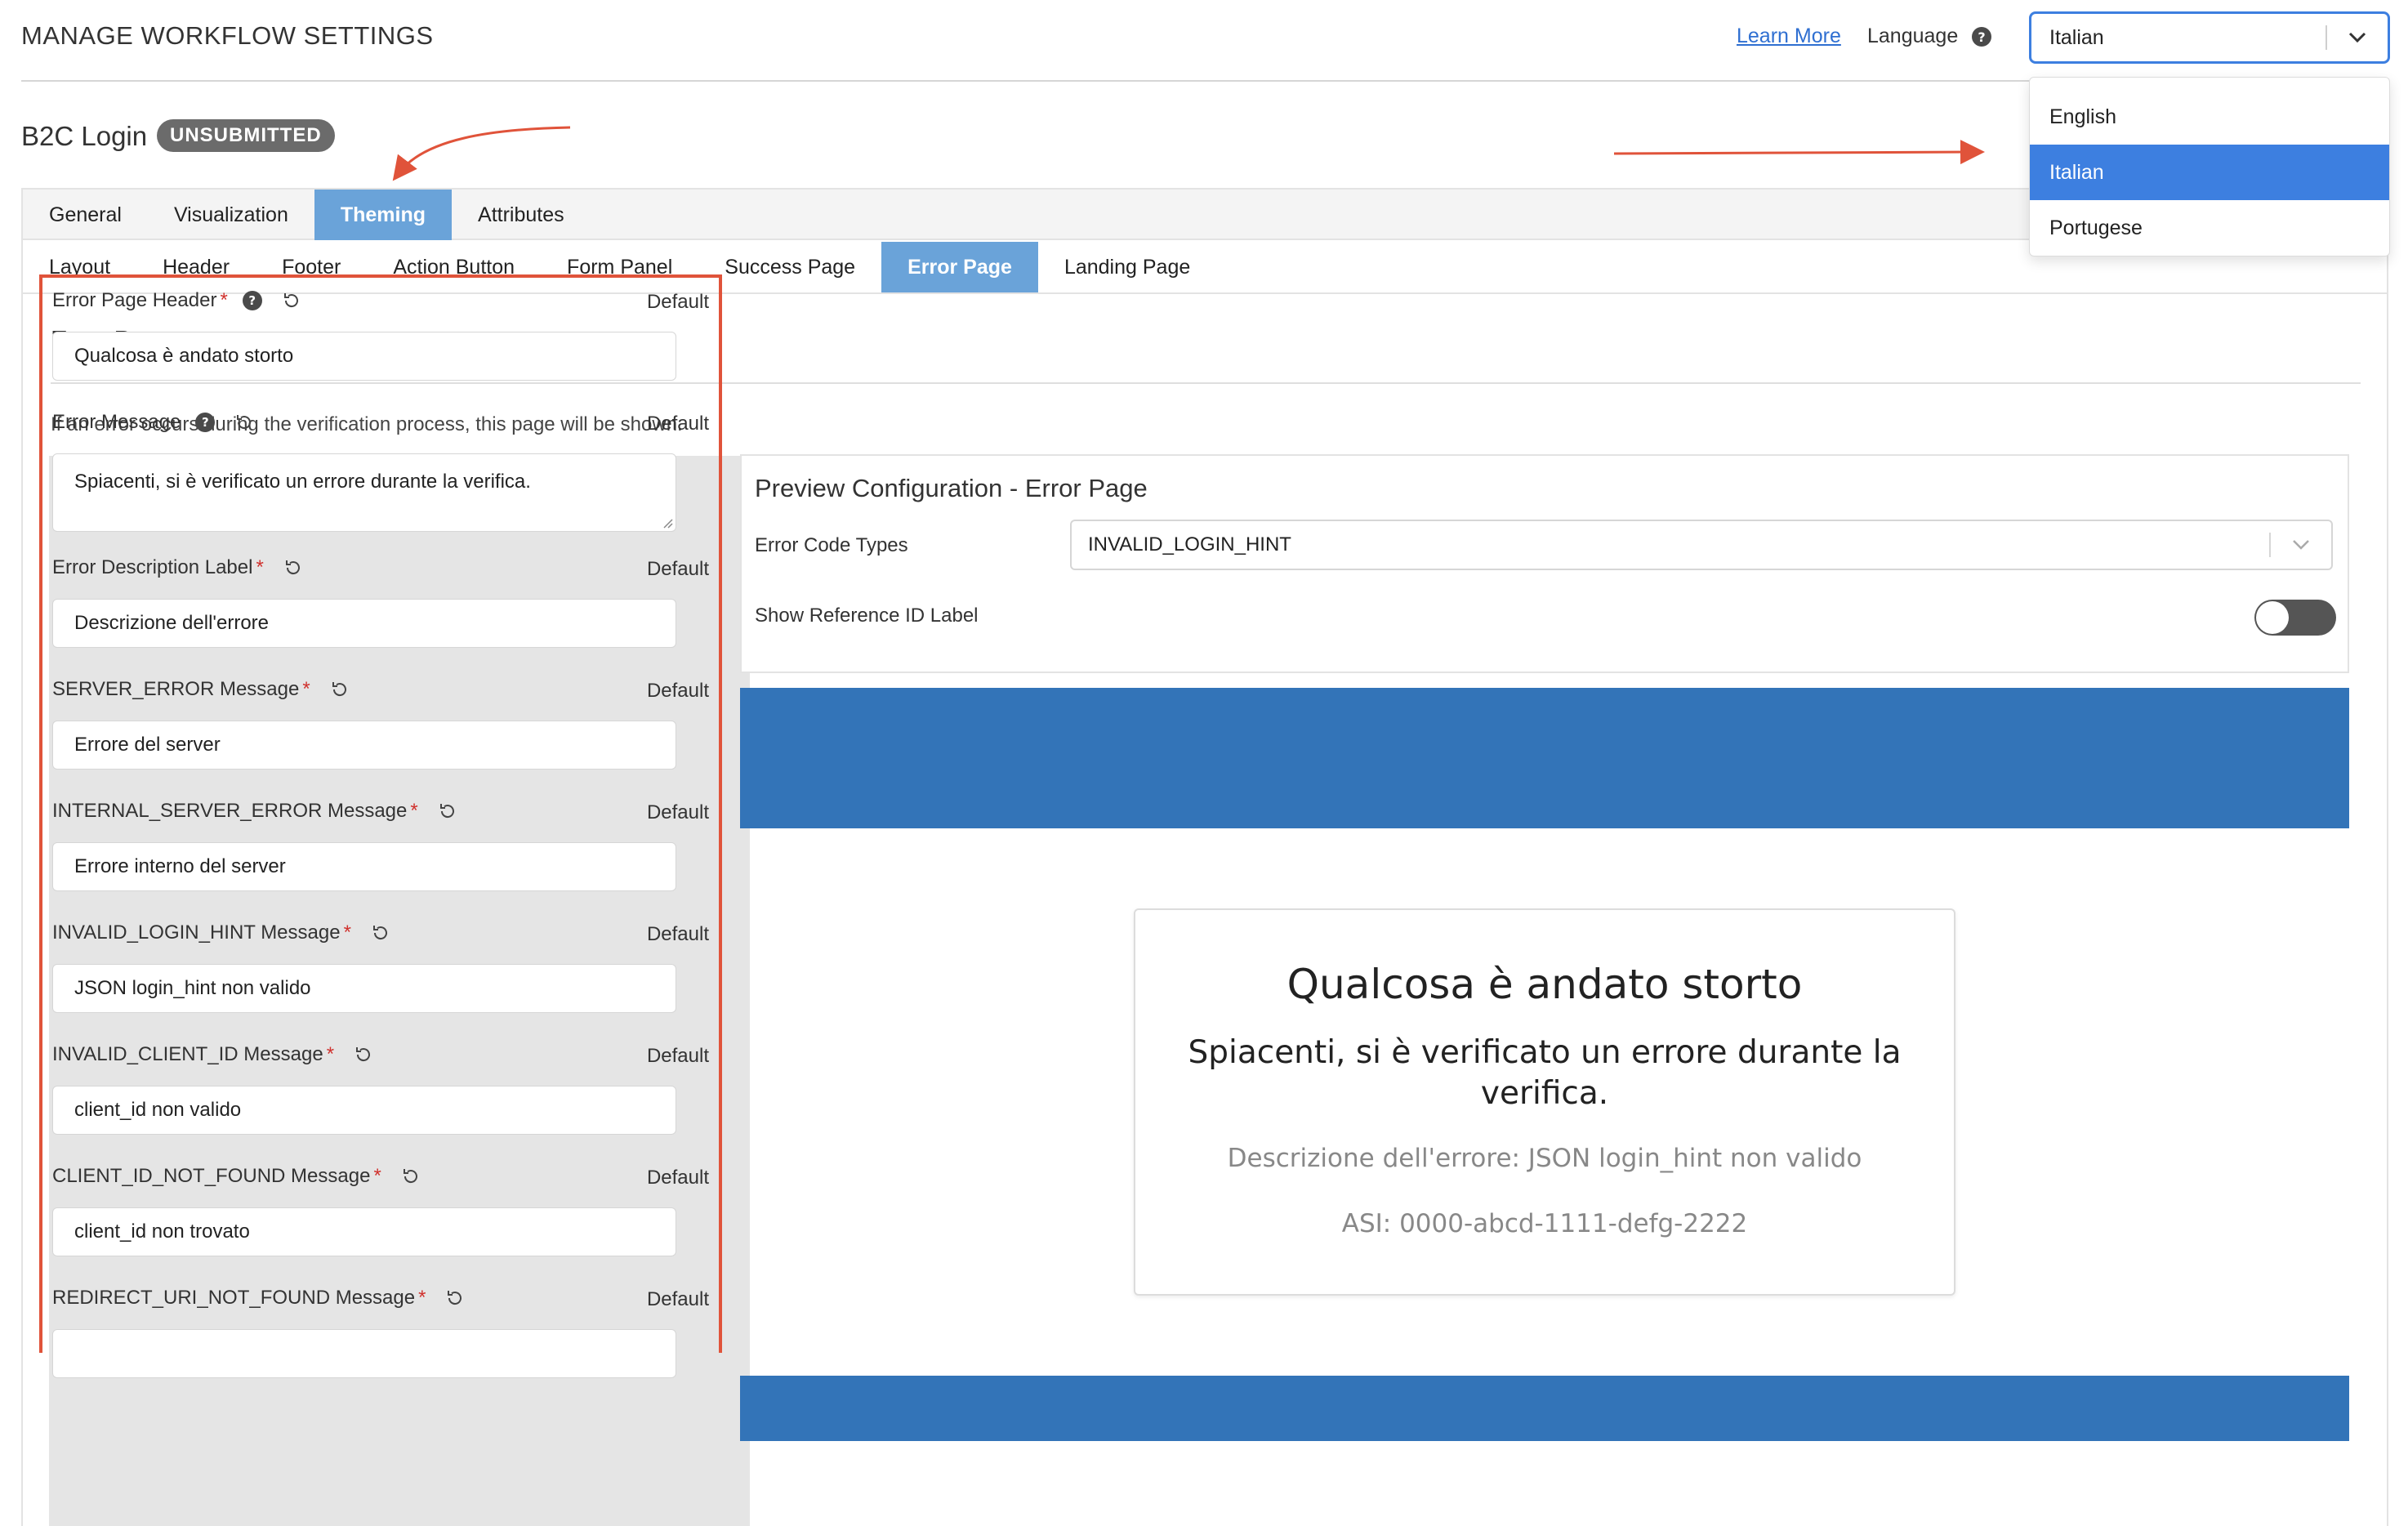 The image size is (2408, 1526). Describe the element at coordinates (246, 135) in the screenshot. I see `status-badge: UNSUBMITTED` at that location.